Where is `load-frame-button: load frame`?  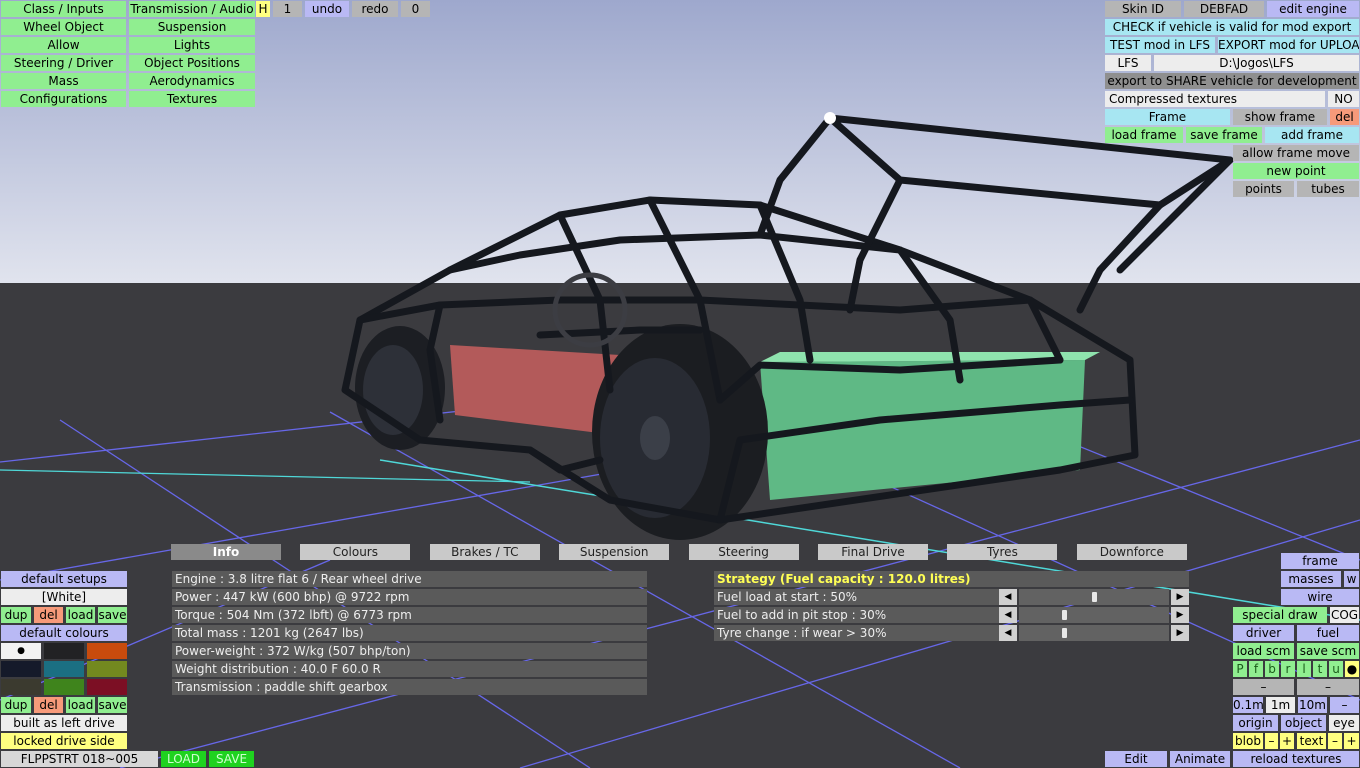
load-frame-button: load frame is located at coordinates (1144, 135).